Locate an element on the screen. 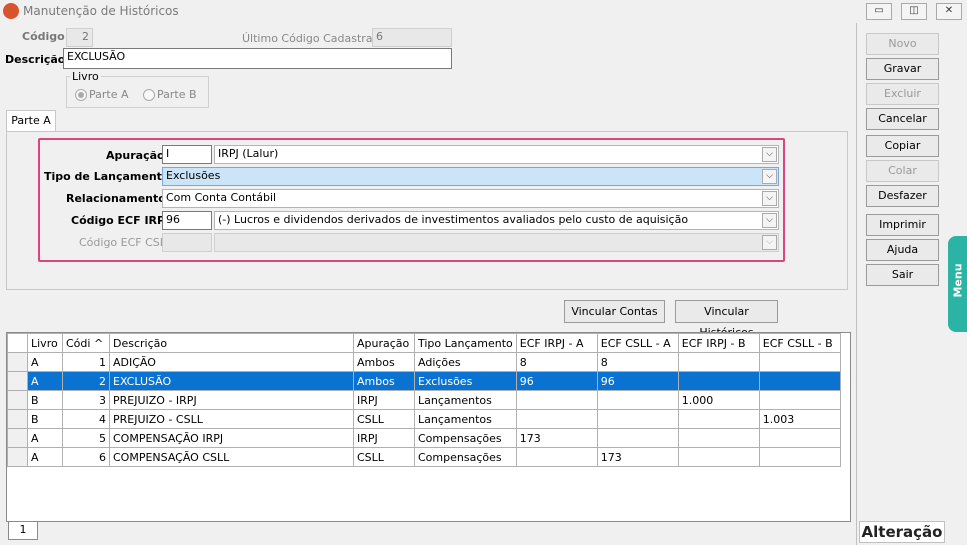  tipo-lancamento-select: Exclusões ⌵ is located at coordinates (470, 176).